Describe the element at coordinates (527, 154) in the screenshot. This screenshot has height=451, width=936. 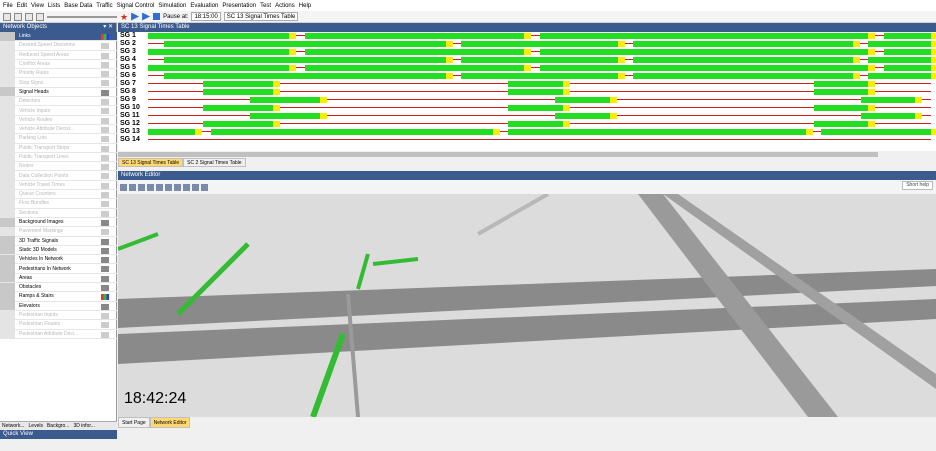
I see `horizontal-scrollbar` at that location.